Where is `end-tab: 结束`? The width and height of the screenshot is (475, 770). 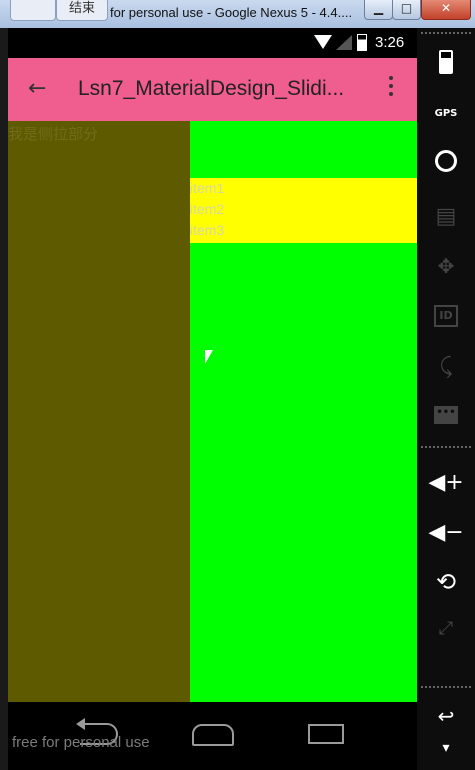
end-tab: 结束 is located at coordinates (82, 10).